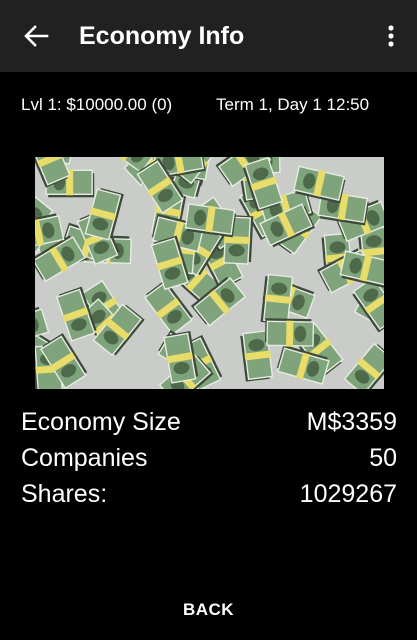  I want to click on stat-row-shares: Shares: 1029267, so click(209, 494).